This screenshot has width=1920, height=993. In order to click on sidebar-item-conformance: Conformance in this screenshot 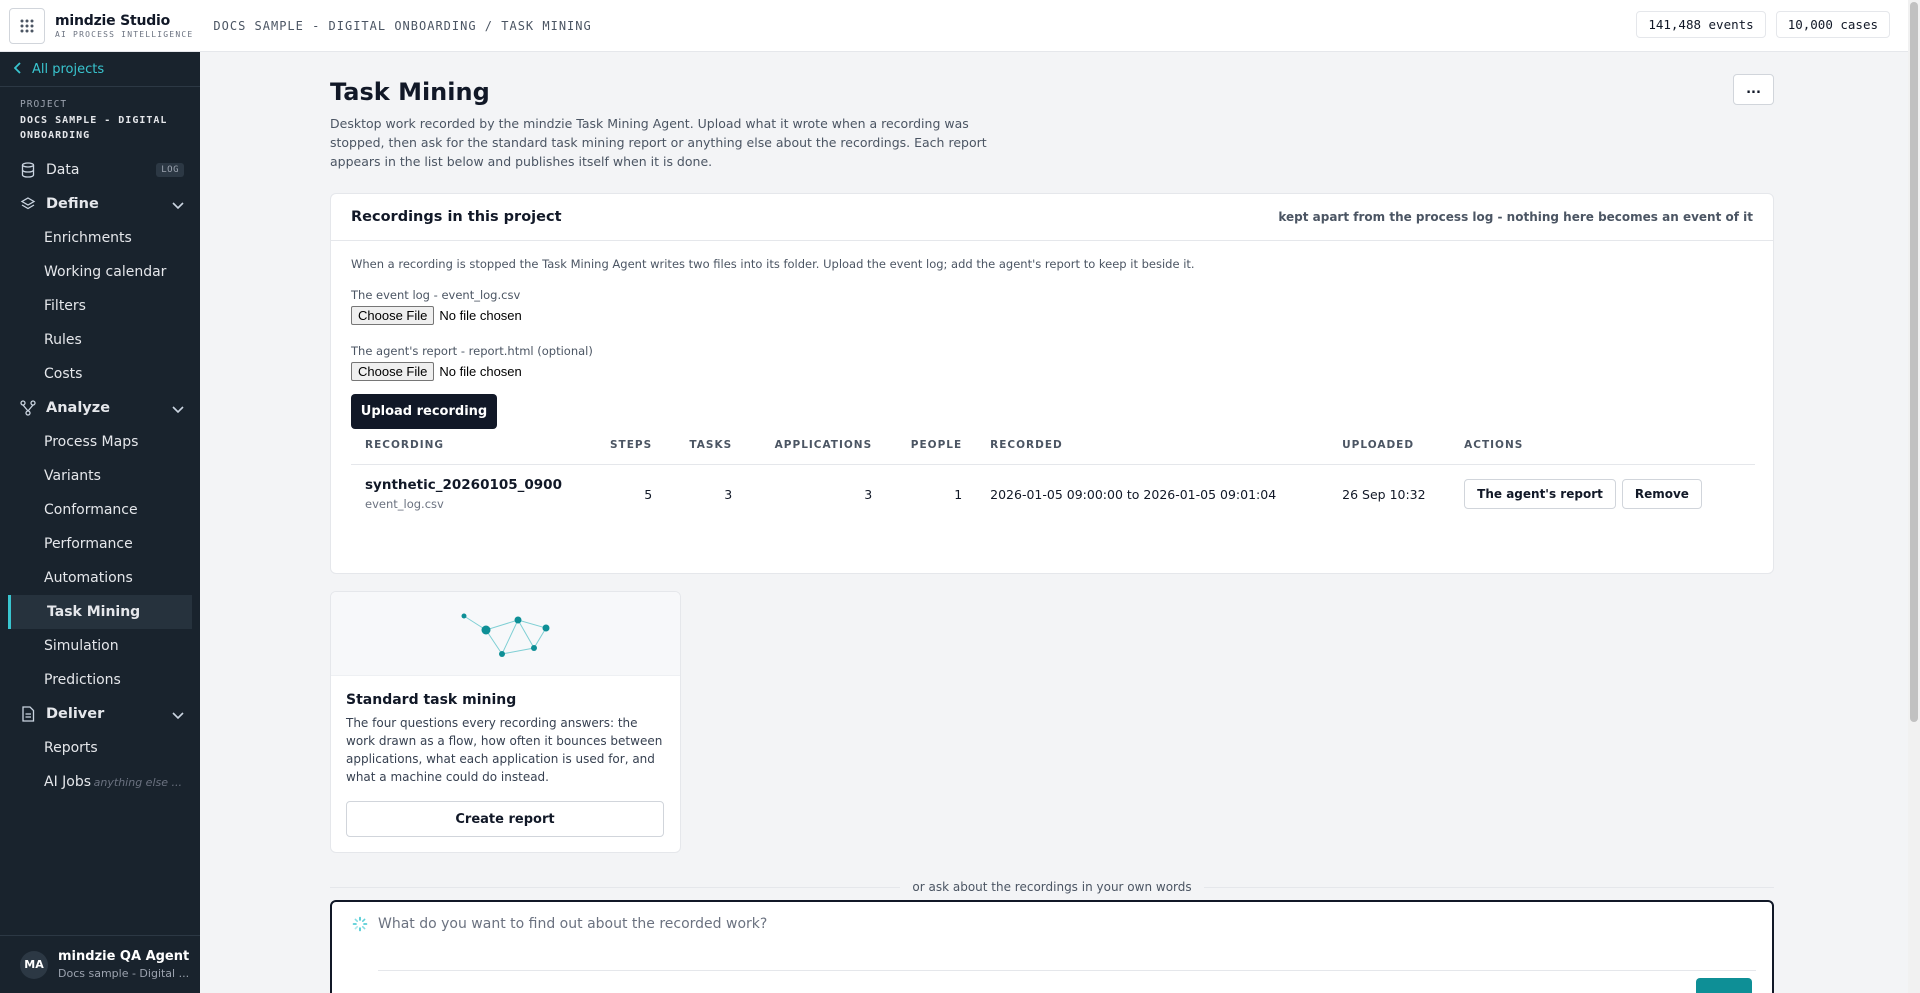, I will do `click(100, 510)`.